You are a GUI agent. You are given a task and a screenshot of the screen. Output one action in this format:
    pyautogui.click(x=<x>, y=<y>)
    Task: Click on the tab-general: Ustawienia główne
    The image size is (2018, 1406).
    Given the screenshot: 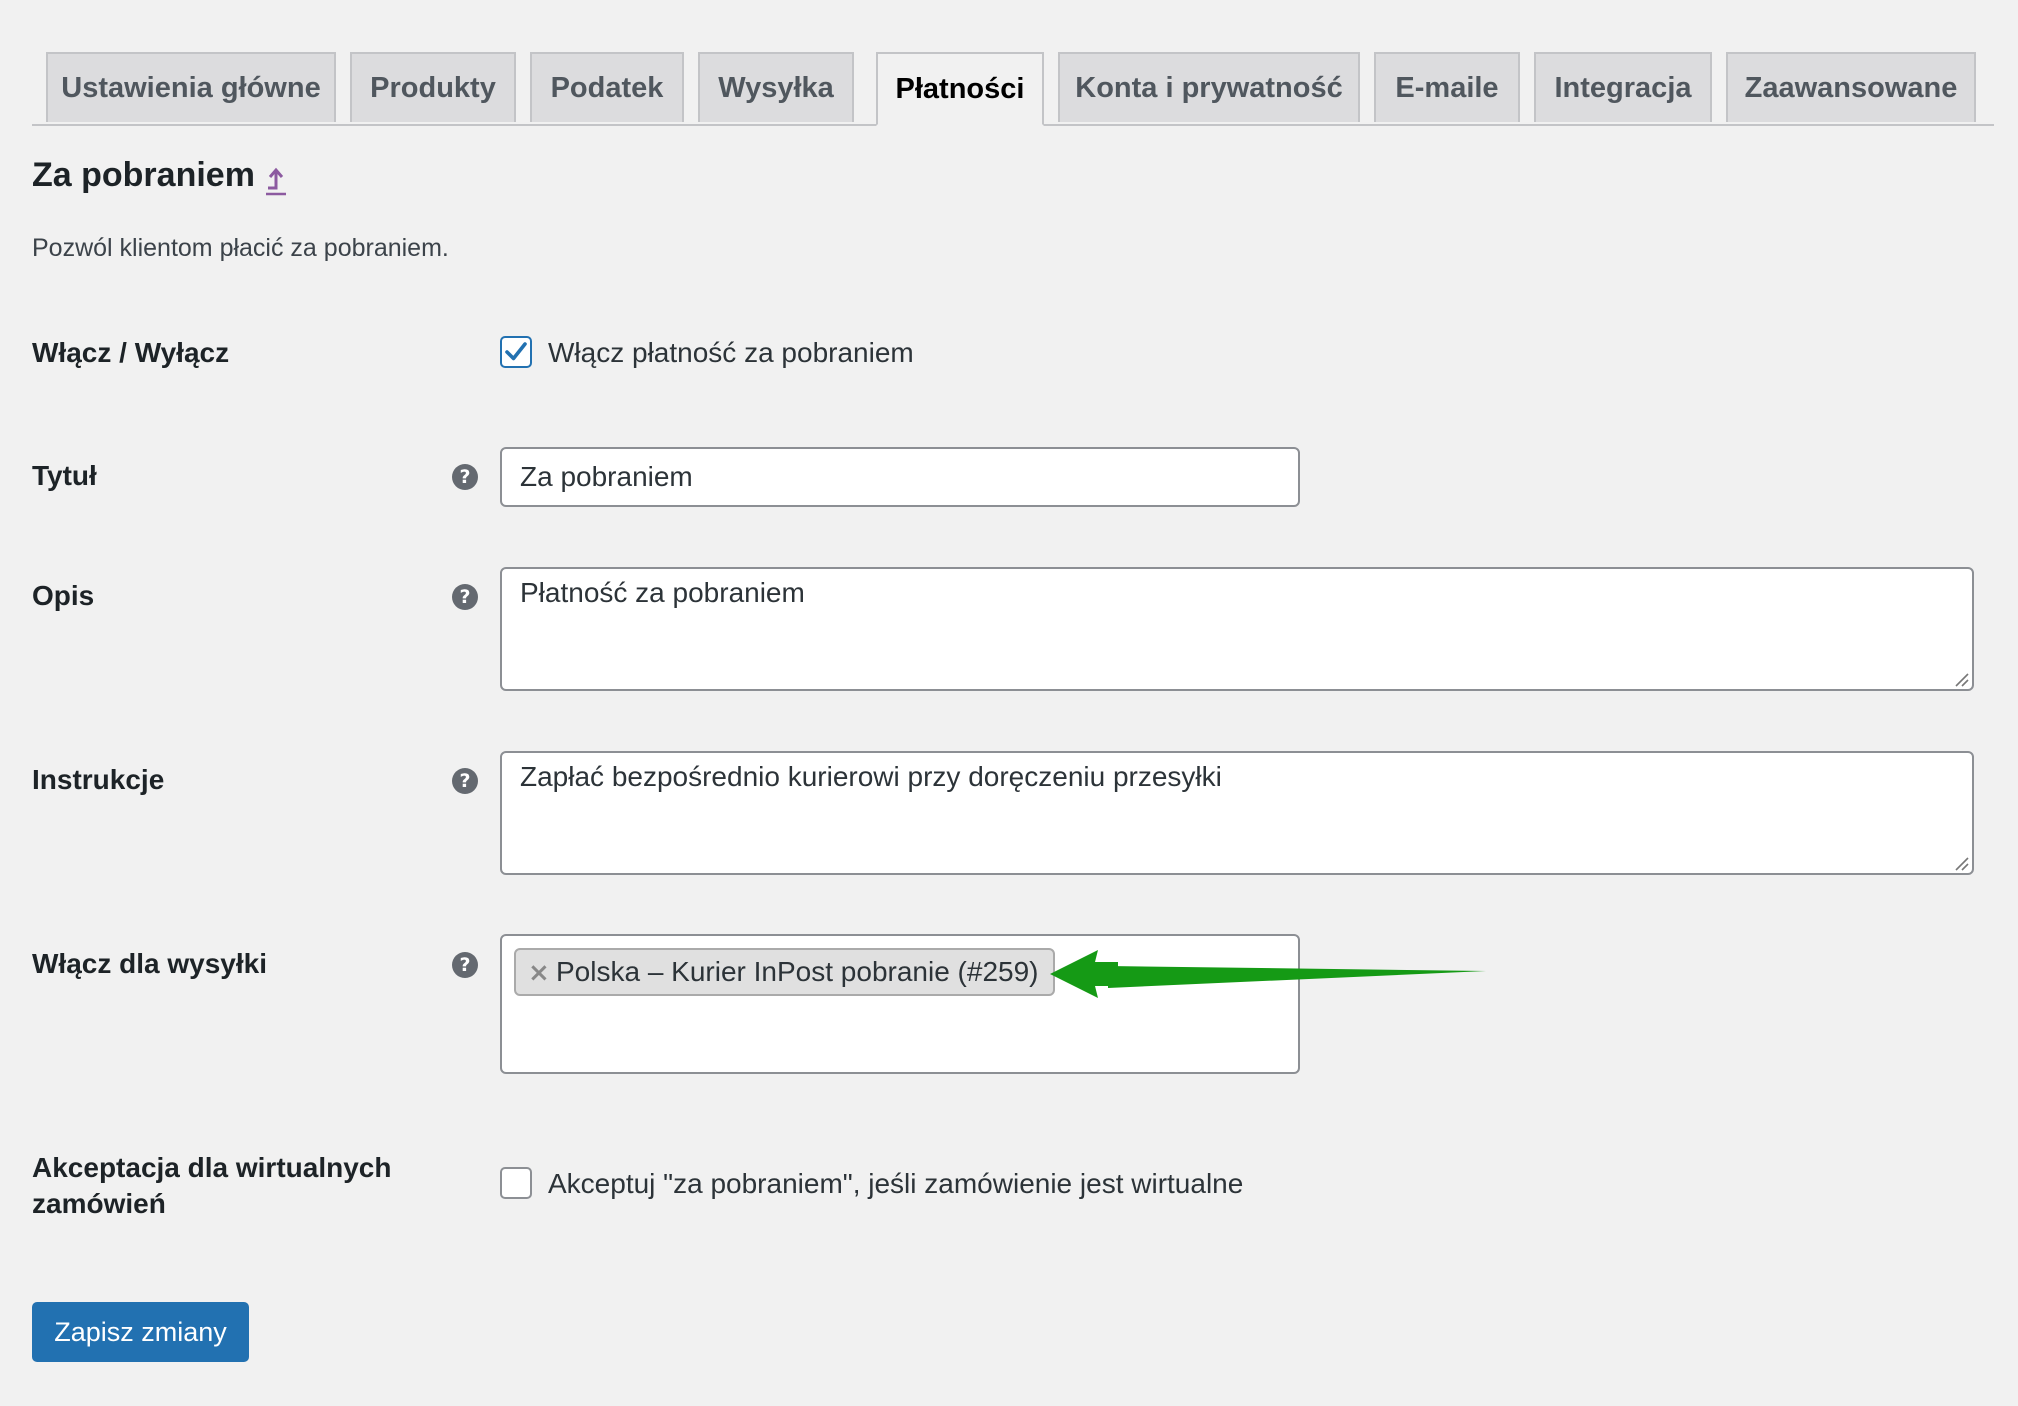 What is the action you would take?
    pyautogui.click(x=191, y=87)
    